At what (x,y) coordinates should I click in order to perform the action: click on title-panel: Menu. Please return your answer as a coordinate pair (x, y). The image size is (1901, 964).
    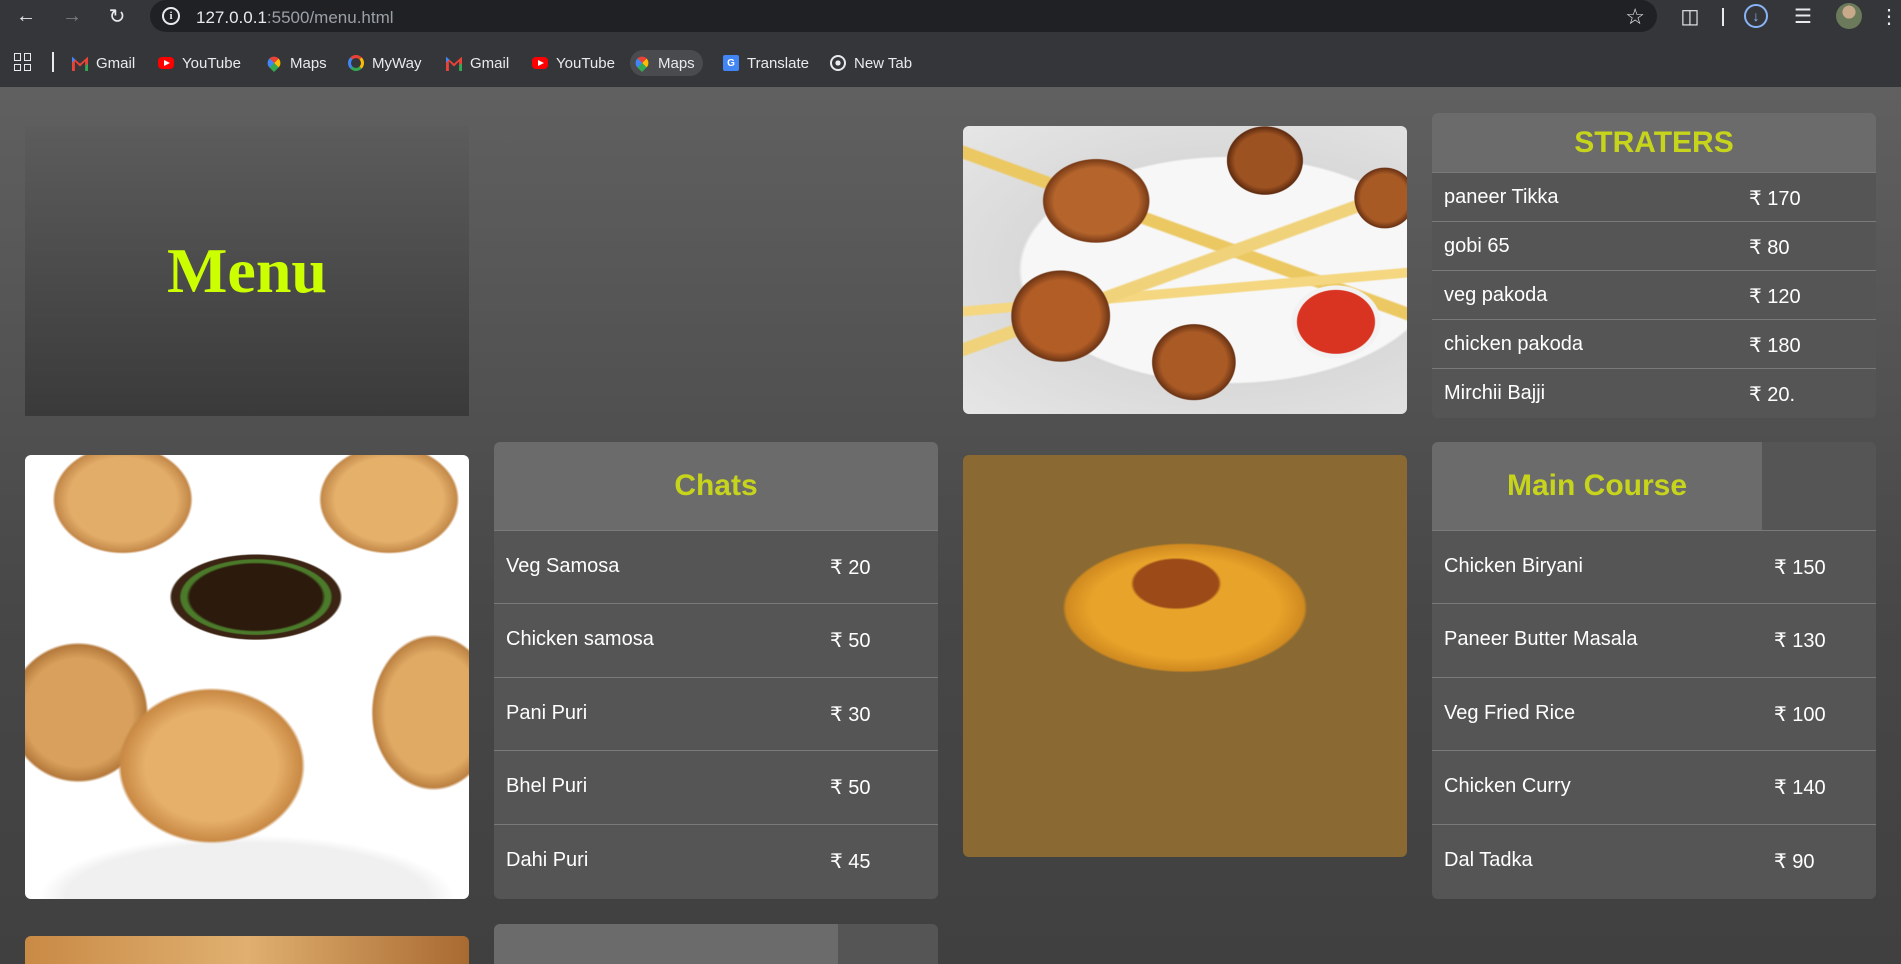
    Looking at the image, I should click on (247, 271).